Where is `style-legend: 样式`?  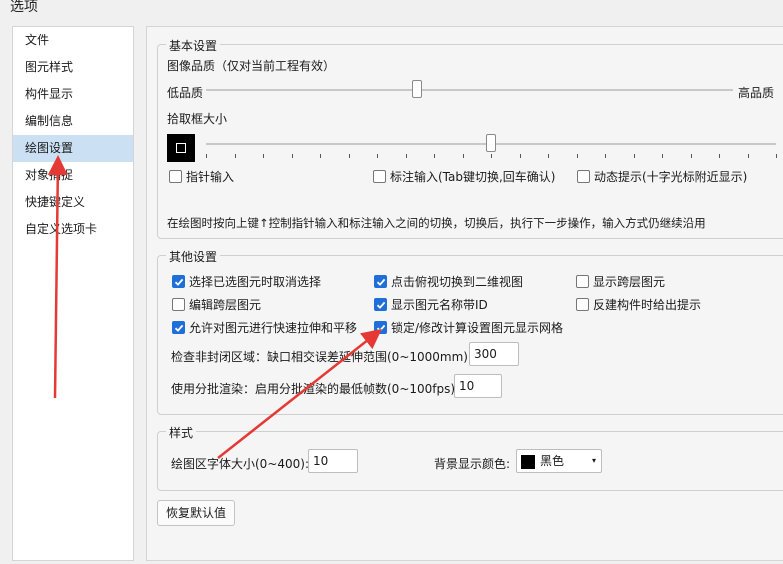 style-legend: 样式 is located at coordinates (181, 432).